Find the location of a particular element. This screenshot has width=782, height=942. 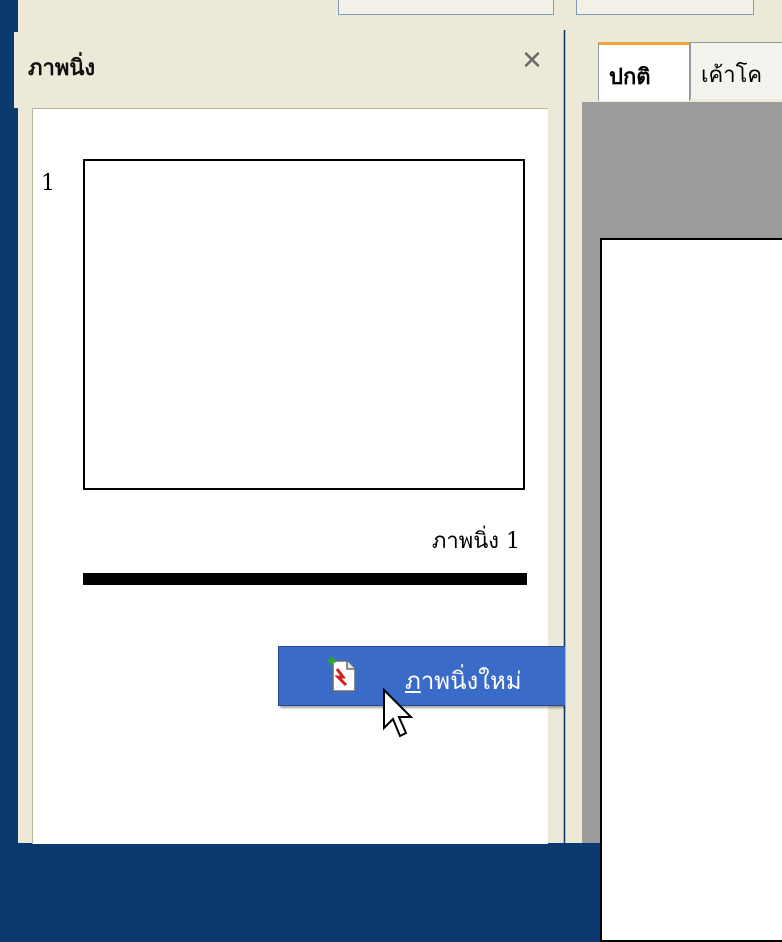

top-toolbar-strip is located at coordinates (400, 15).